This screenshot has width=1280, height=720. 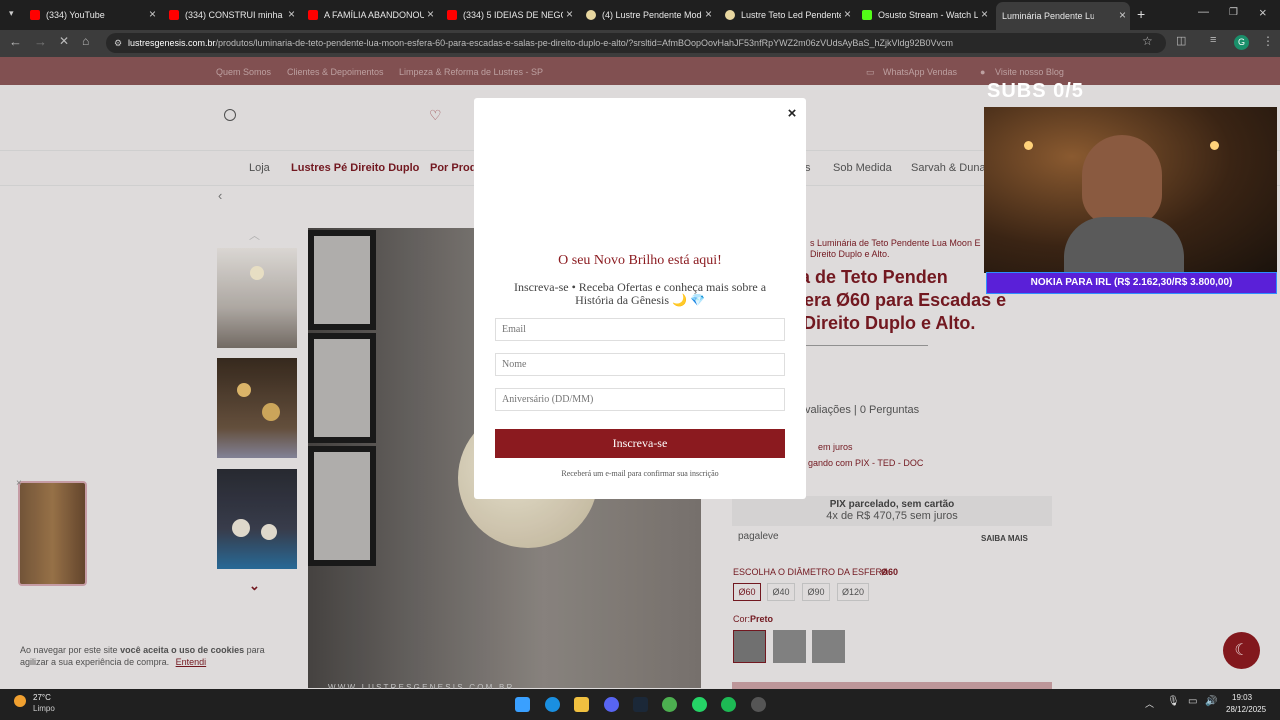 I want to click on thumb-down-icon: ⌄, so click(x=254, y=586).